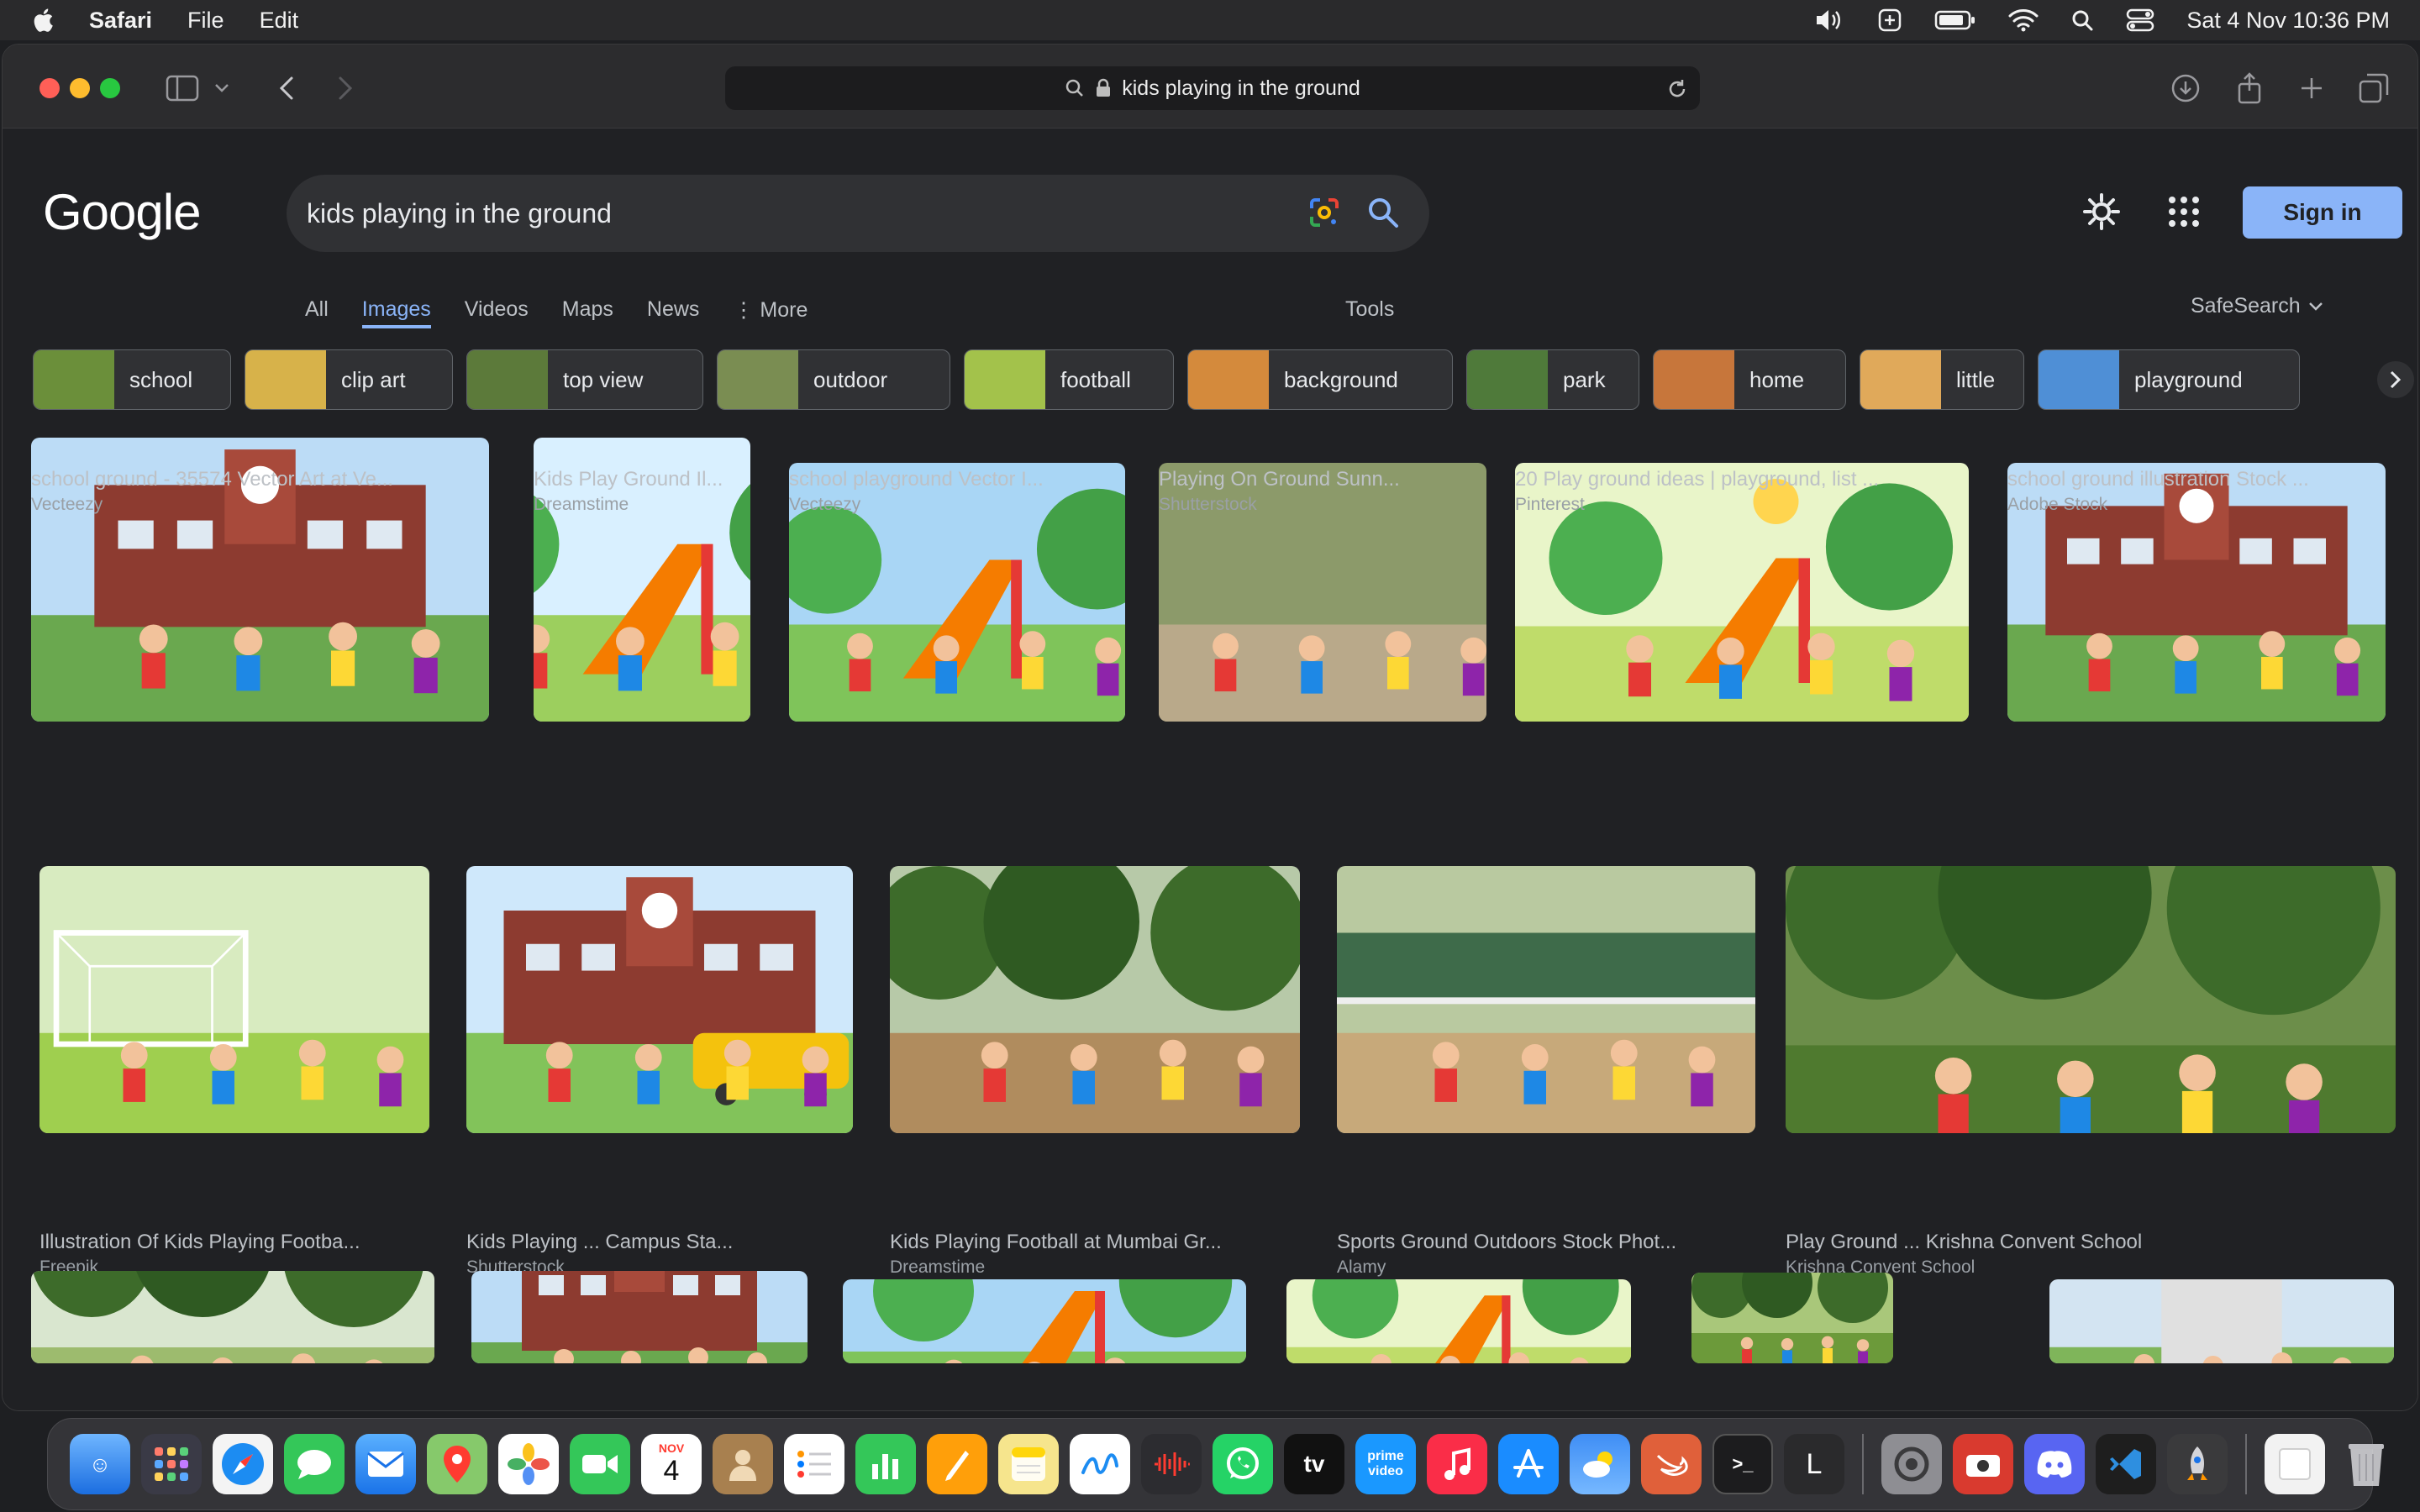  I want to click on numbers-icon, so click(885, 1464).